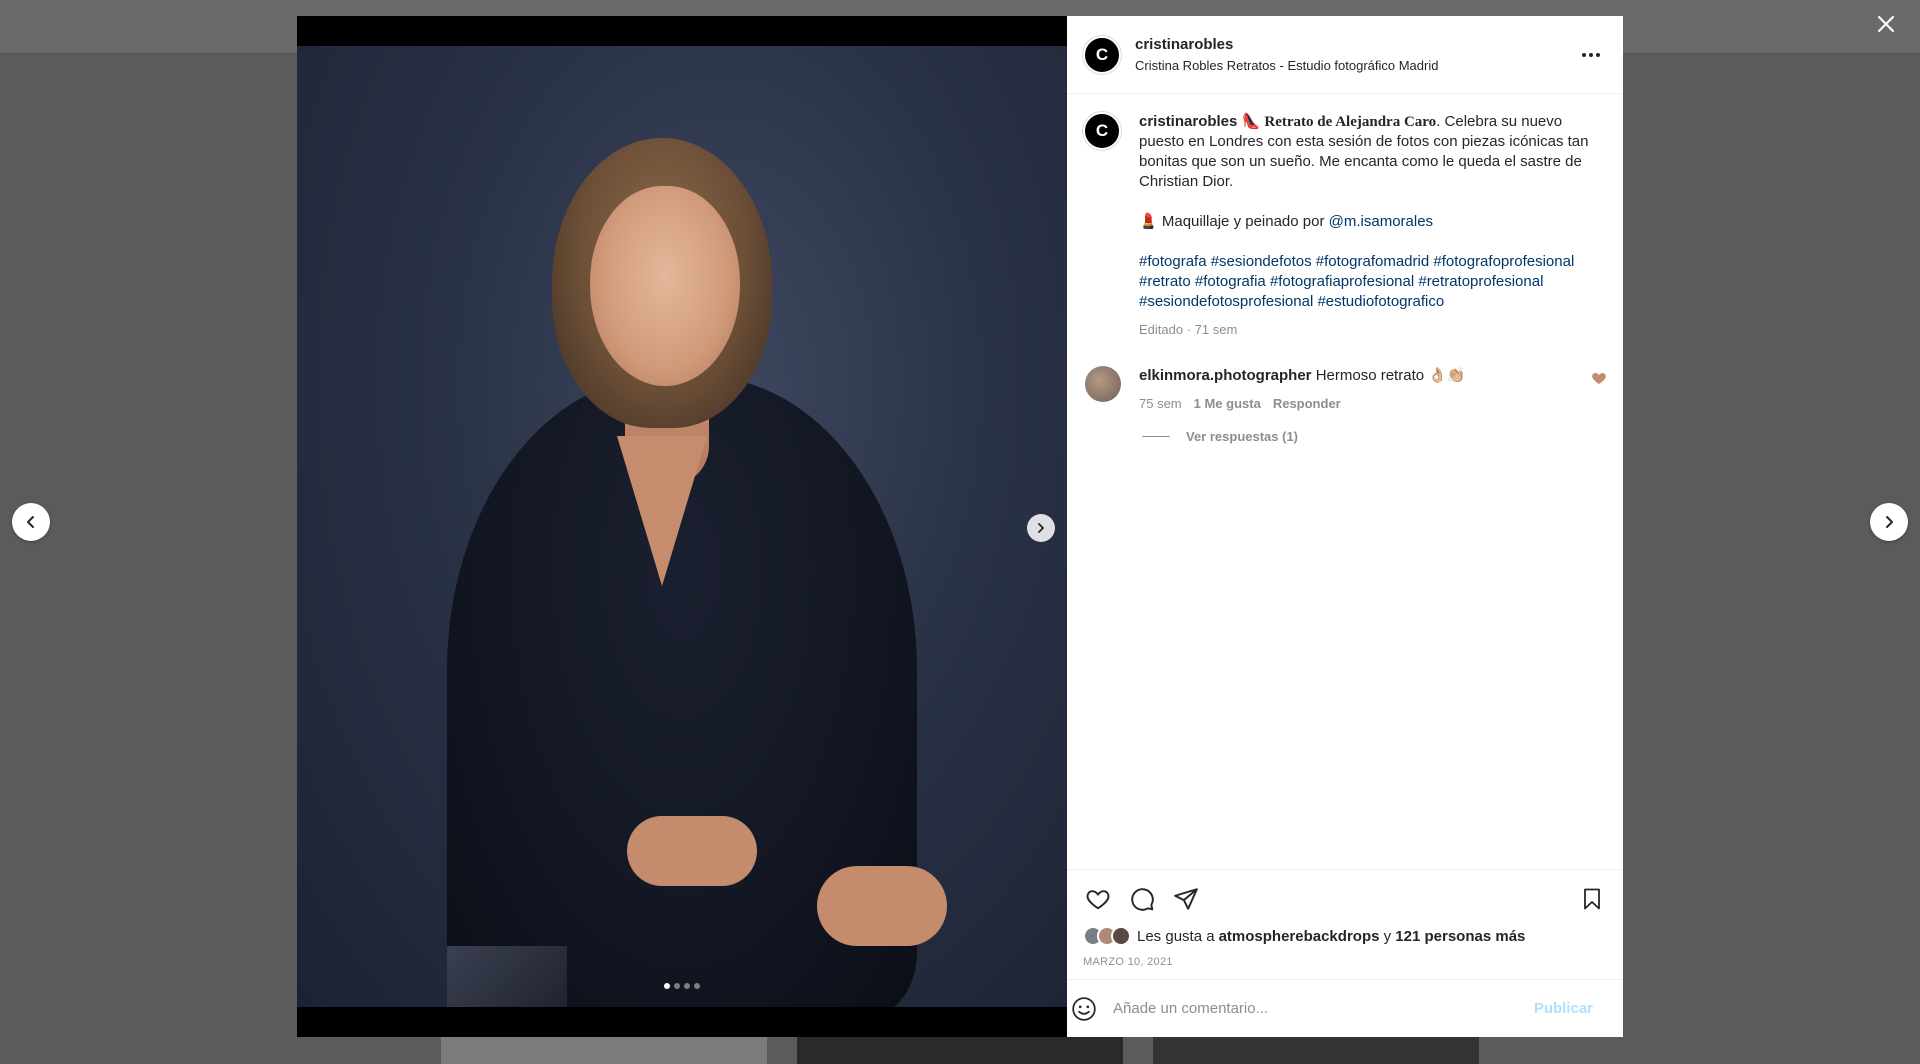 The image size is (1920, 1064). I want to click on caption-meta: Editado · 71 sem, so click(1188, 329).